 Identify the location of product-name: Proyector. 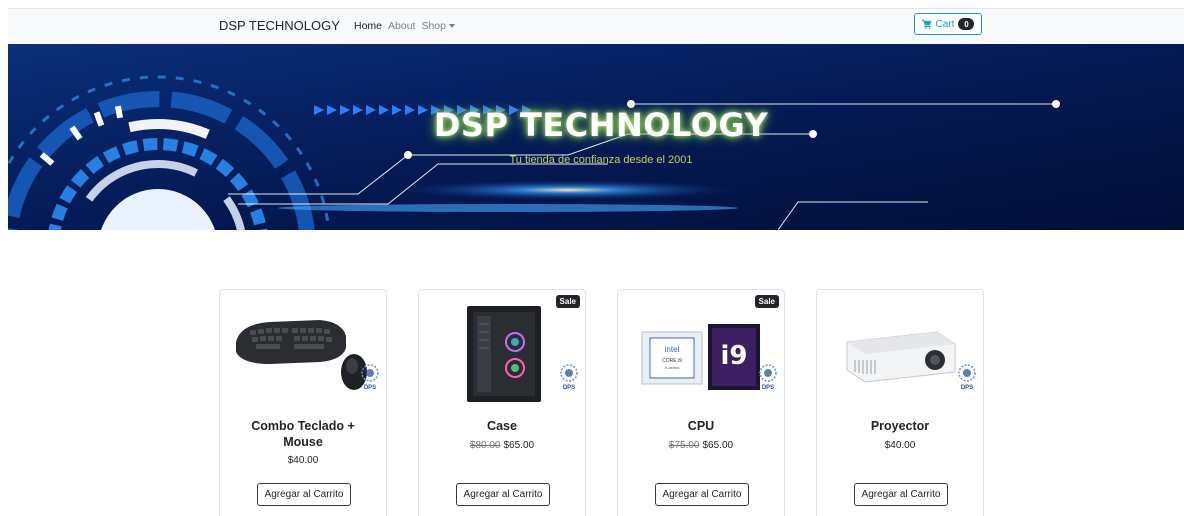
(900, 426).